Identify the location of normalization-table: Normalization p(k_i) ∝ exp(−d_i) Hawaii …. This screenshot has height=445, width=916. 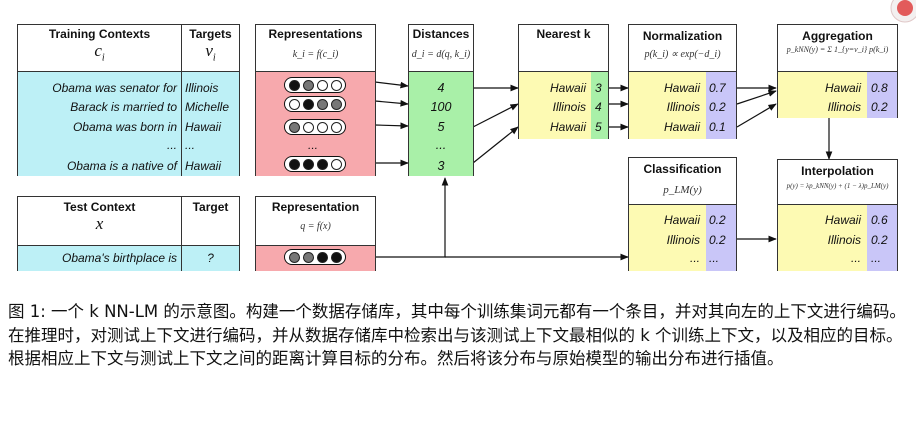
(682, 81).